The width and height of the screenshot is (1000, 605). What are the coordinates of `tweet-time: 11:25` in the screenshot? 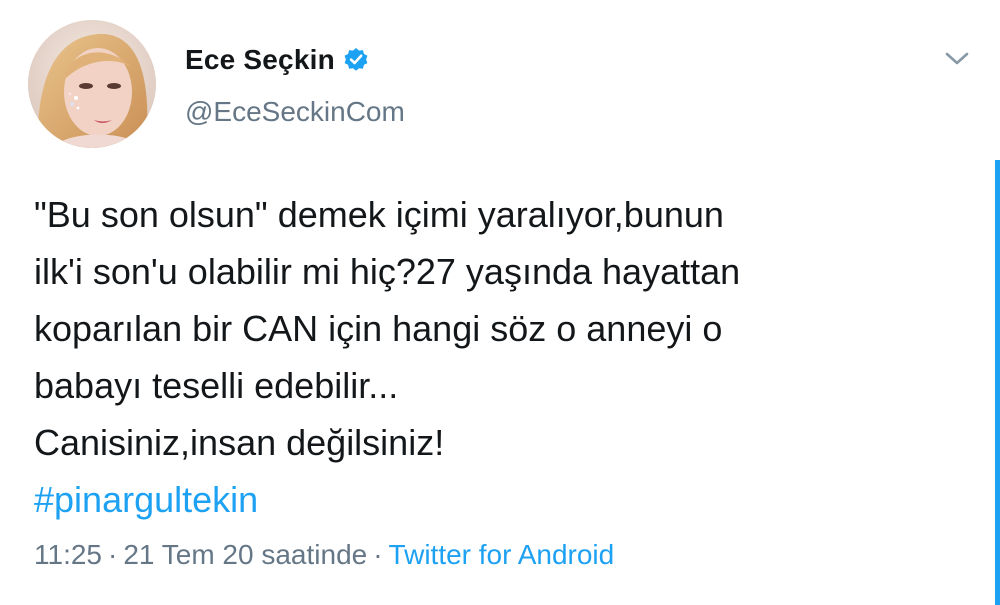 It's located at (68, 554).